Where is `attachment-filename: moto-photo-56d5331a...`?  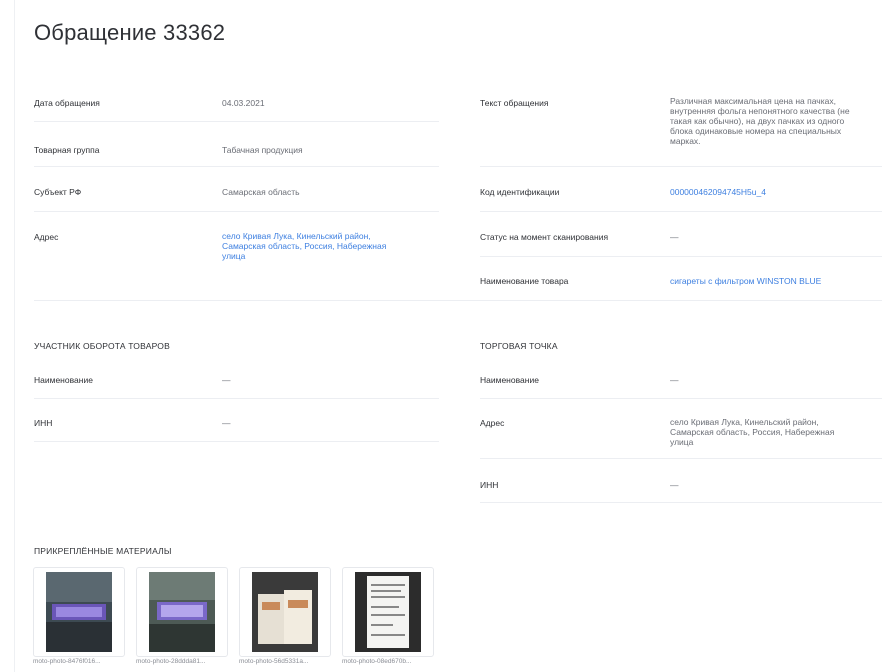
attachment-filename: moto-photo-56d5331a... is located at coordinates (274, 661).